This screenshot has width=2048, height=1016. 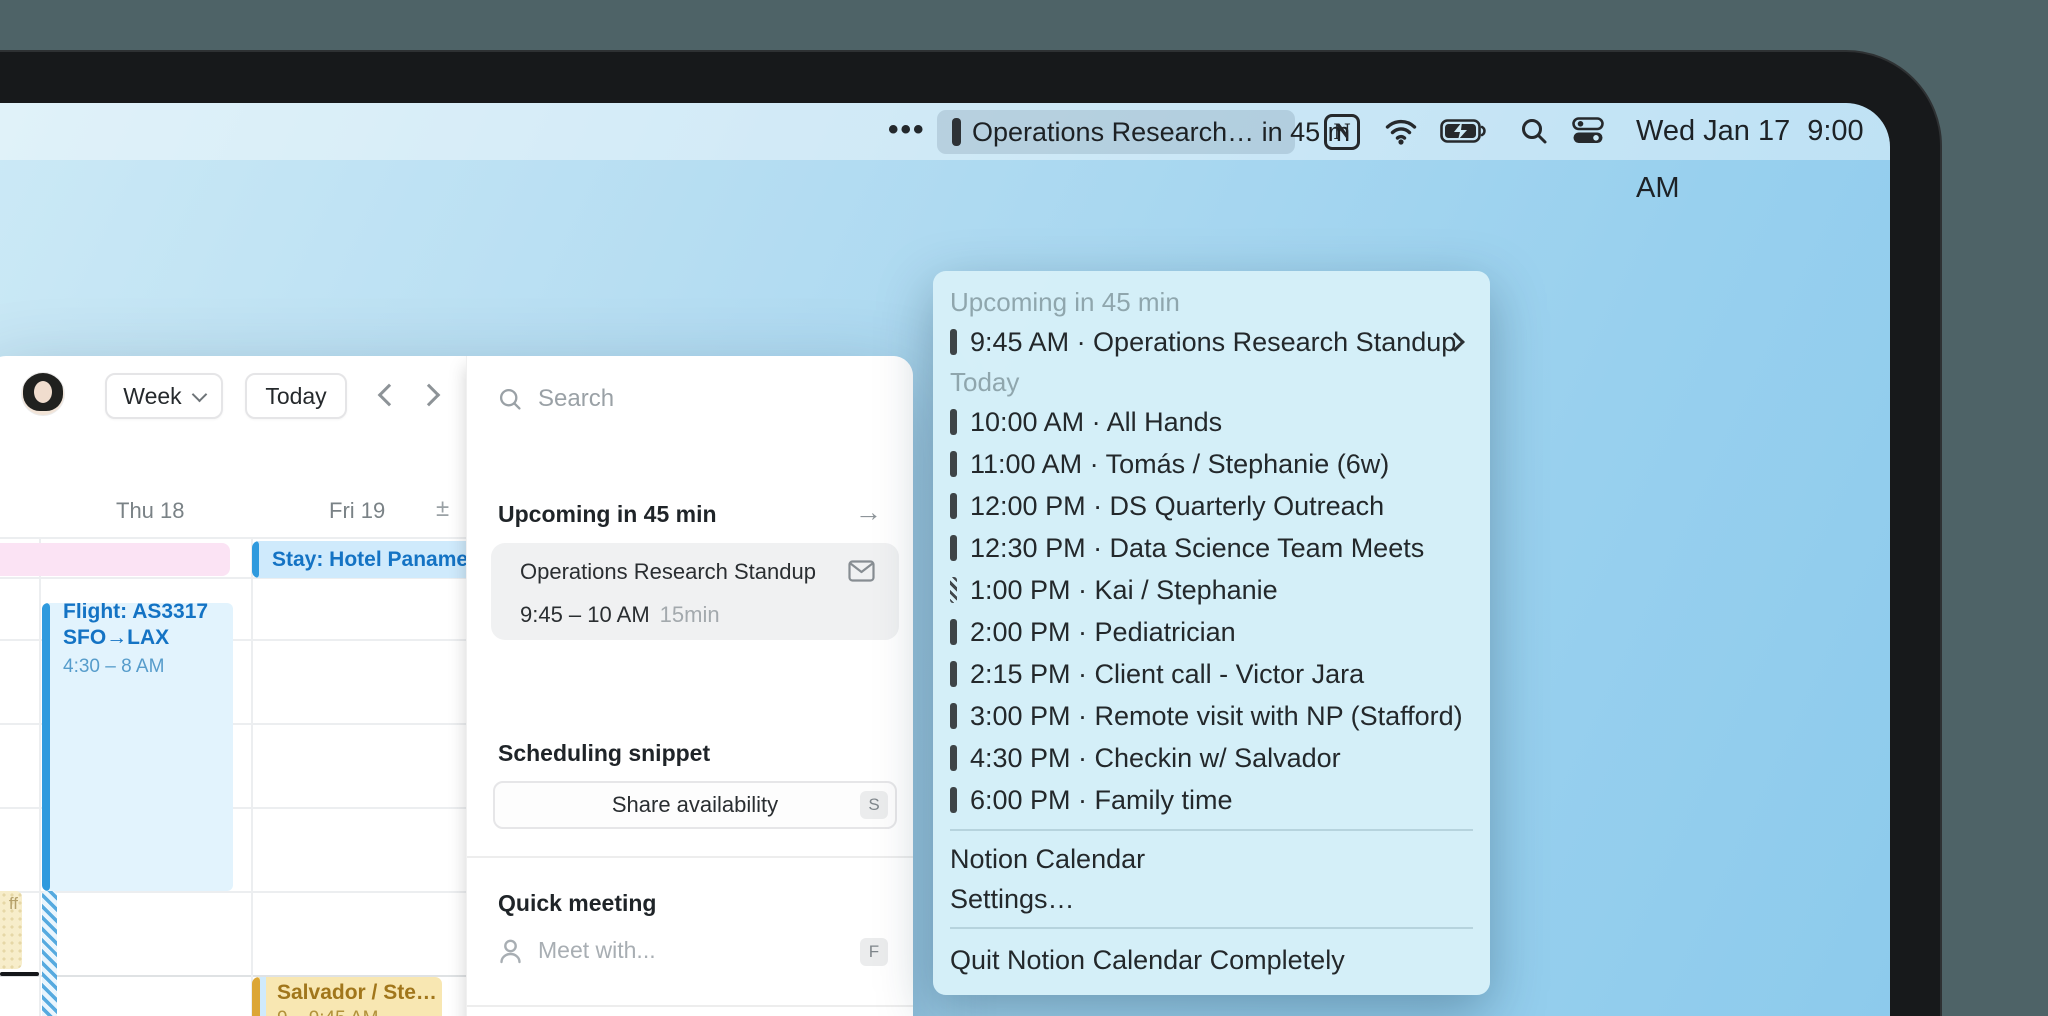 I want to click on event-time: 9 – 9:45 AM, so click(x=357, y=1012).